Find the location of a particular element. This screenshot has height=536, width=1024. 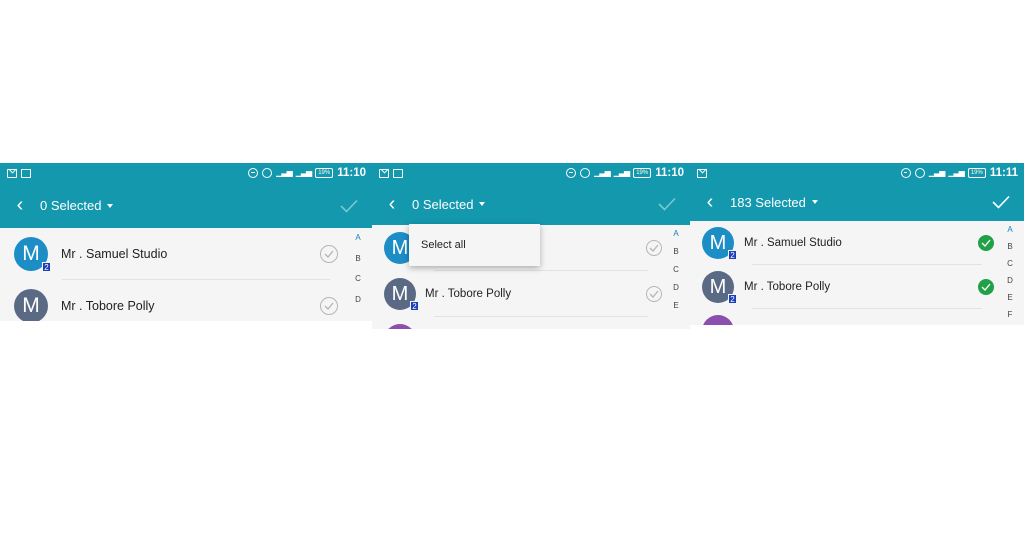

clock: 11:10 is located at coordinates (351, 173).